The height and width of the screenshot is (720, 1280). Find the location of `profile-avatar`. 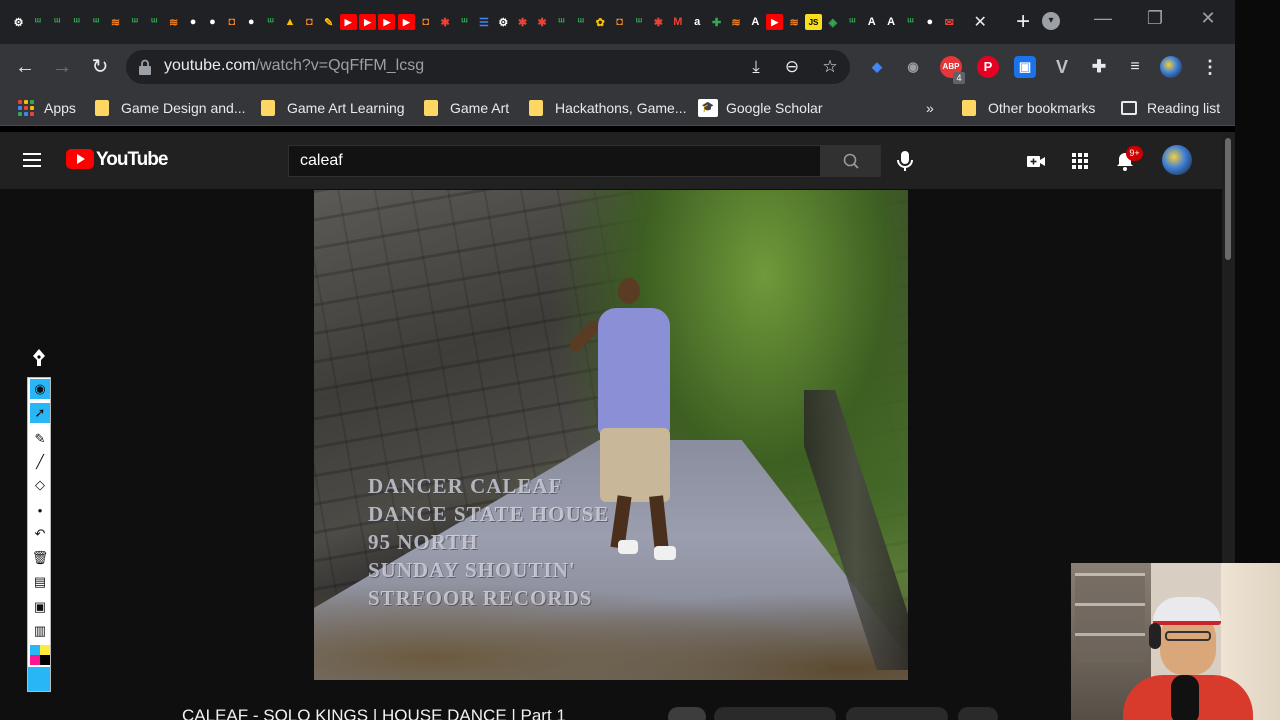

profile-avatar is located at coordinates (1171, 67).